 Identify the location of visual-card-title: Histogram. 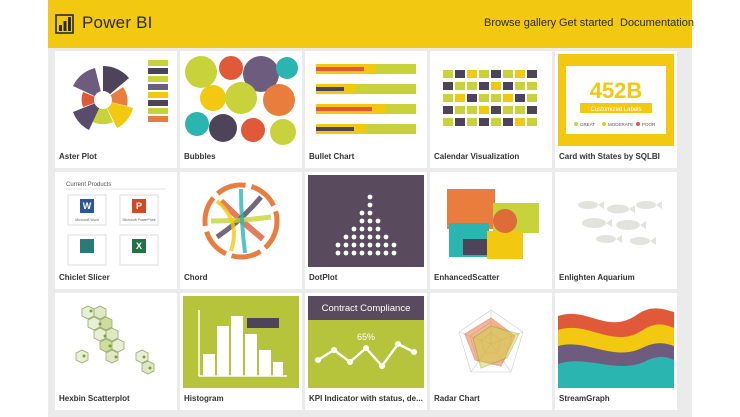
(204, 398).